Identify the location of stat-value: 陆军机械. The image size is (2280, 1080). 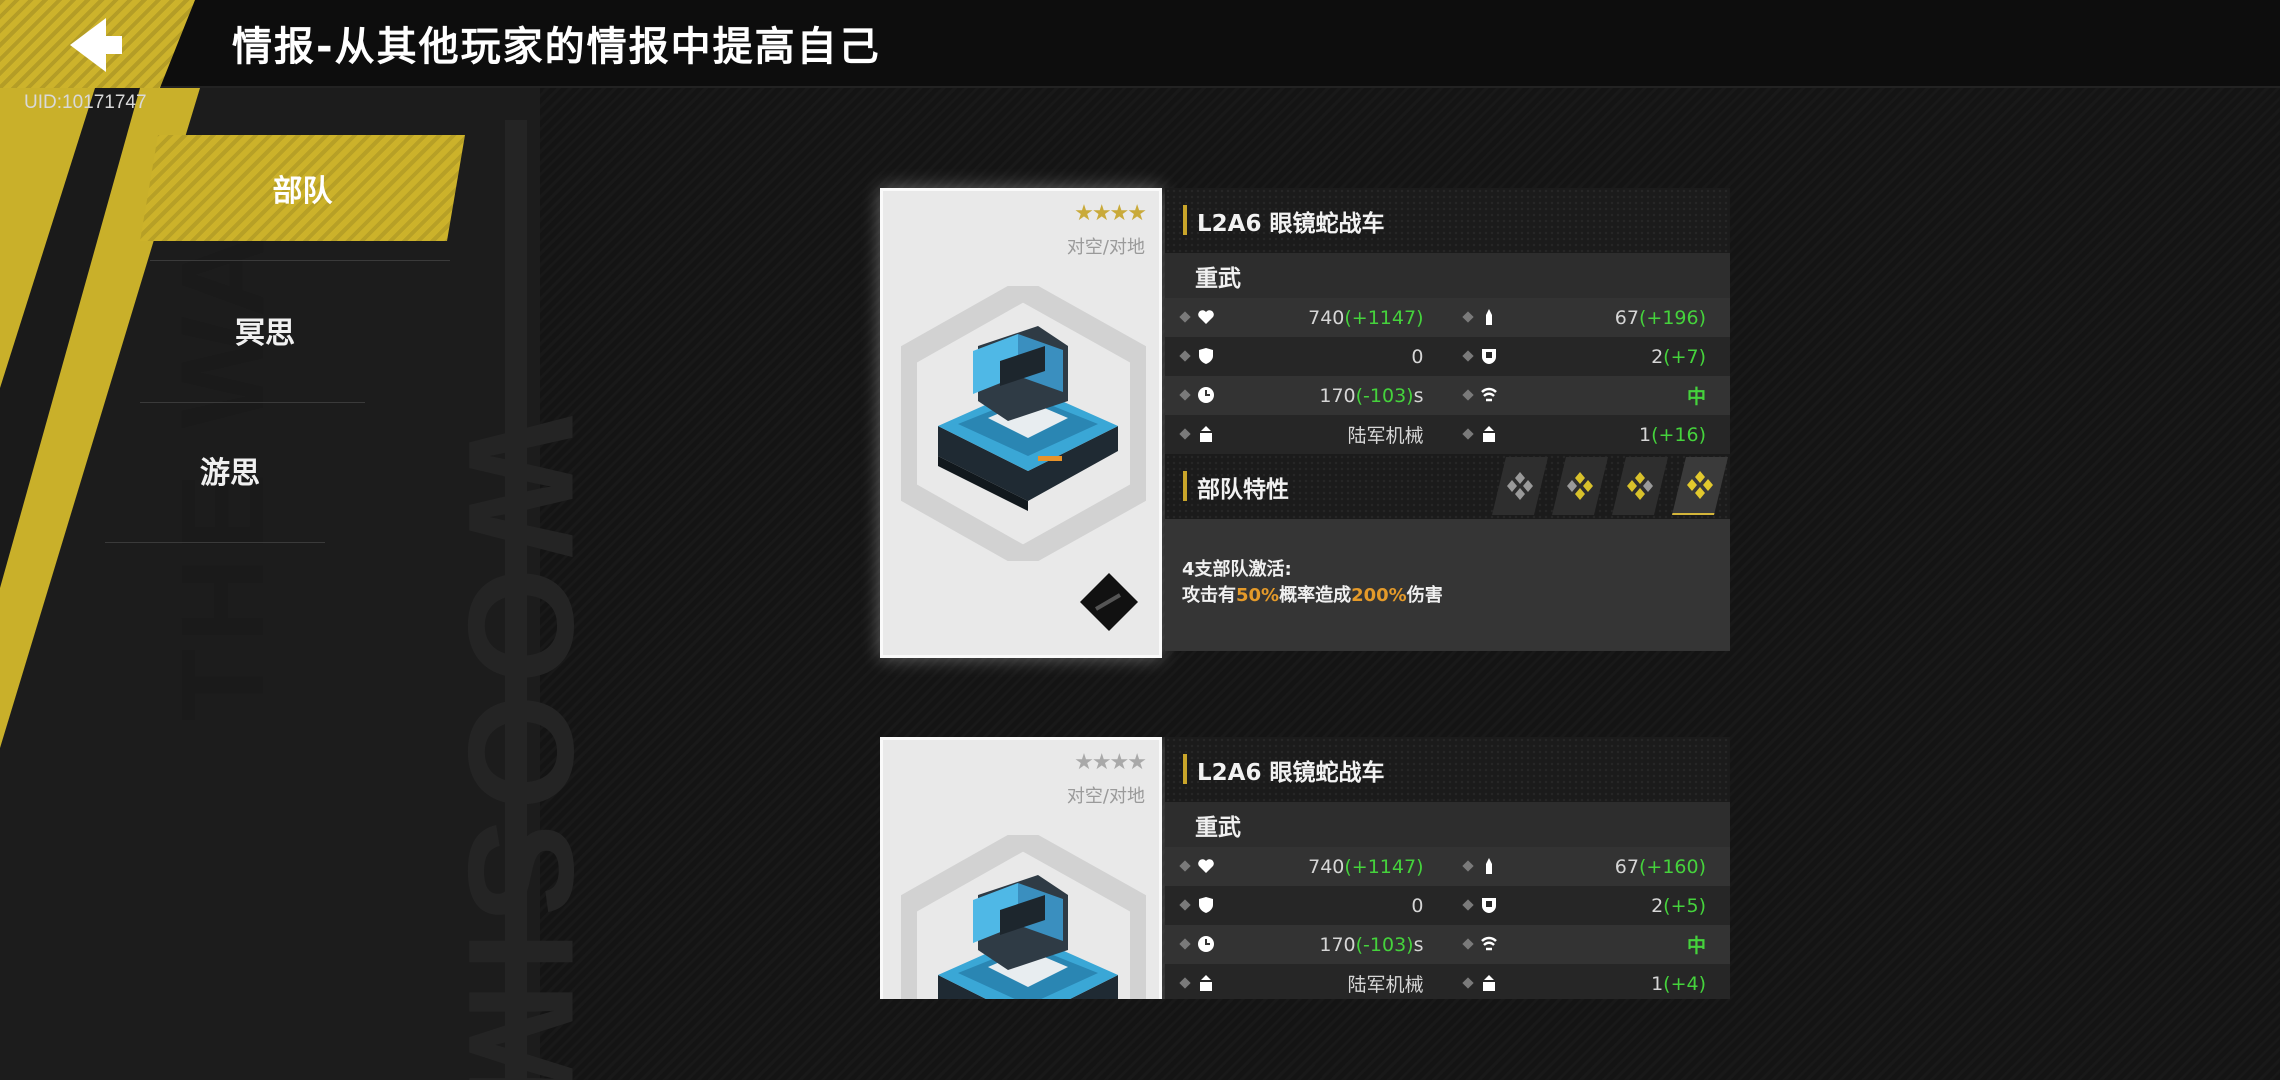
(1385, 985).